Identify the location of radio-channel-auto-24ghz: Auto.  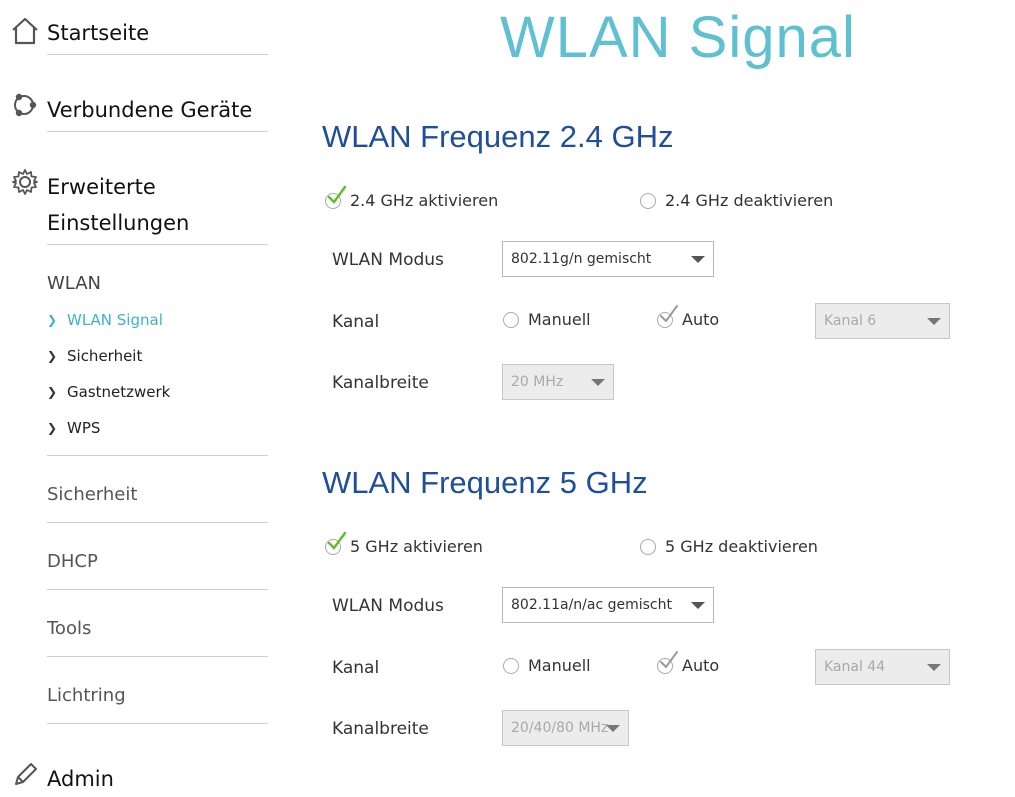
(688, 316).